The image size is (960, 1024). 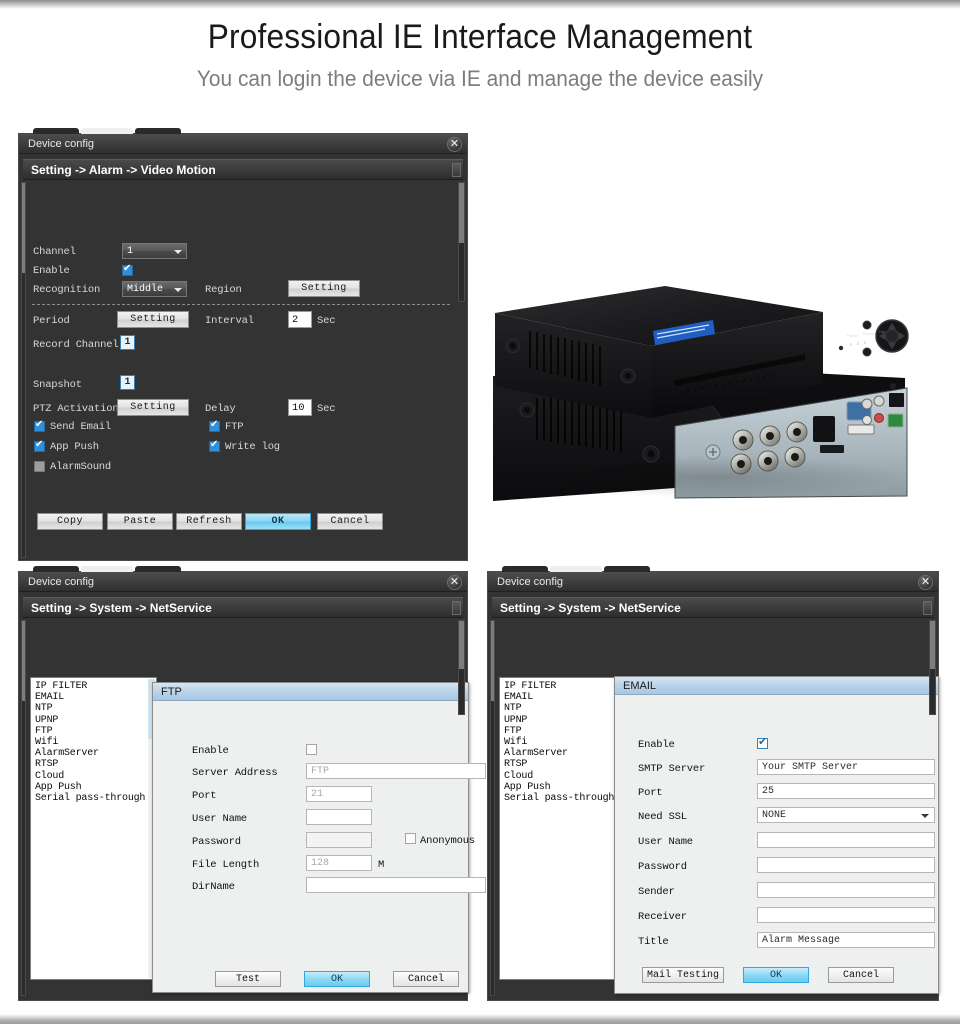 I want to click on interval-value: 2, so click(x=295, y=319).